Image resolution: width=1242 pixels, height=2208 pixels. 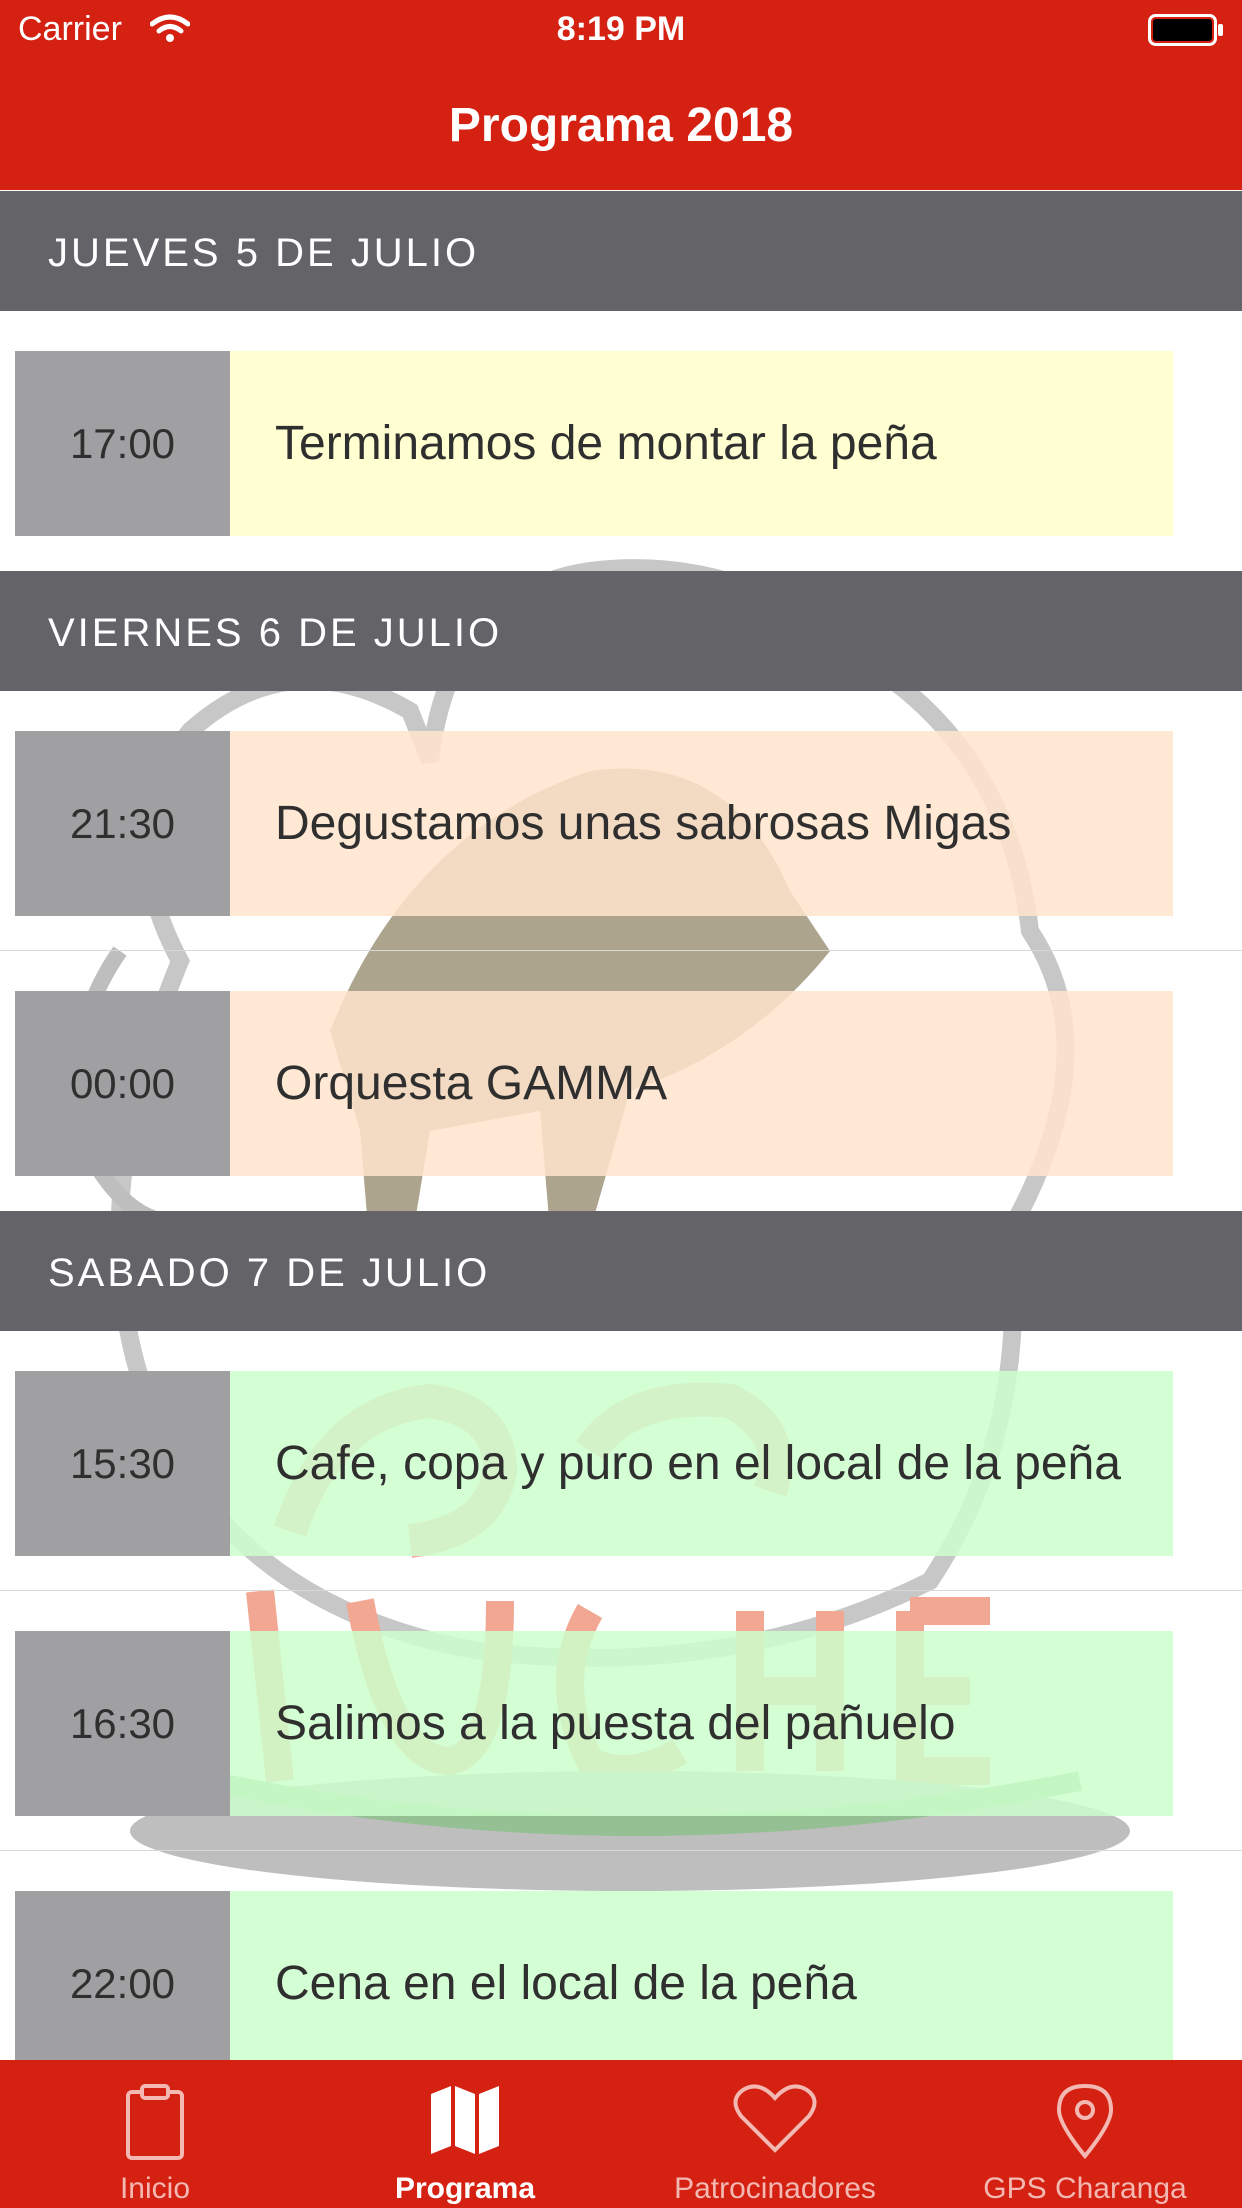 I want to click on event-description: Cafe, copa y puro en el local de la peña, so click(x=701, y=1463).